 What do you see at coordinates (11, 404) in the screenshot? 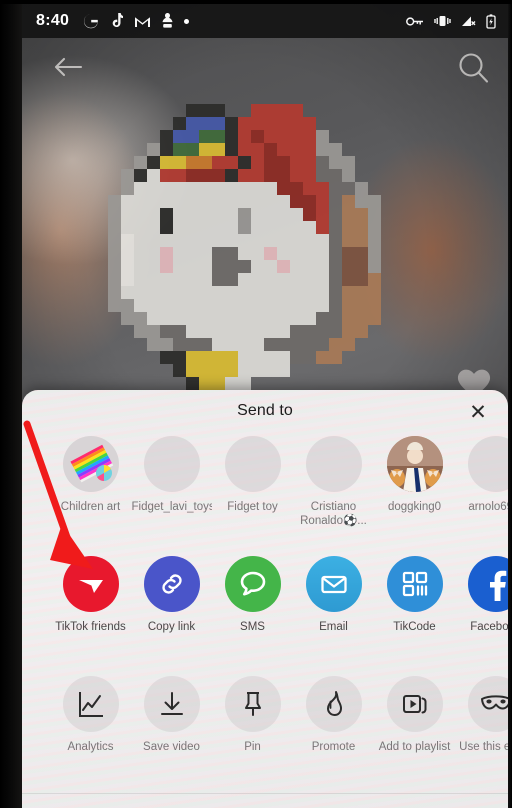
I see `phone-bezel-left` at bounding box center [11, 404].